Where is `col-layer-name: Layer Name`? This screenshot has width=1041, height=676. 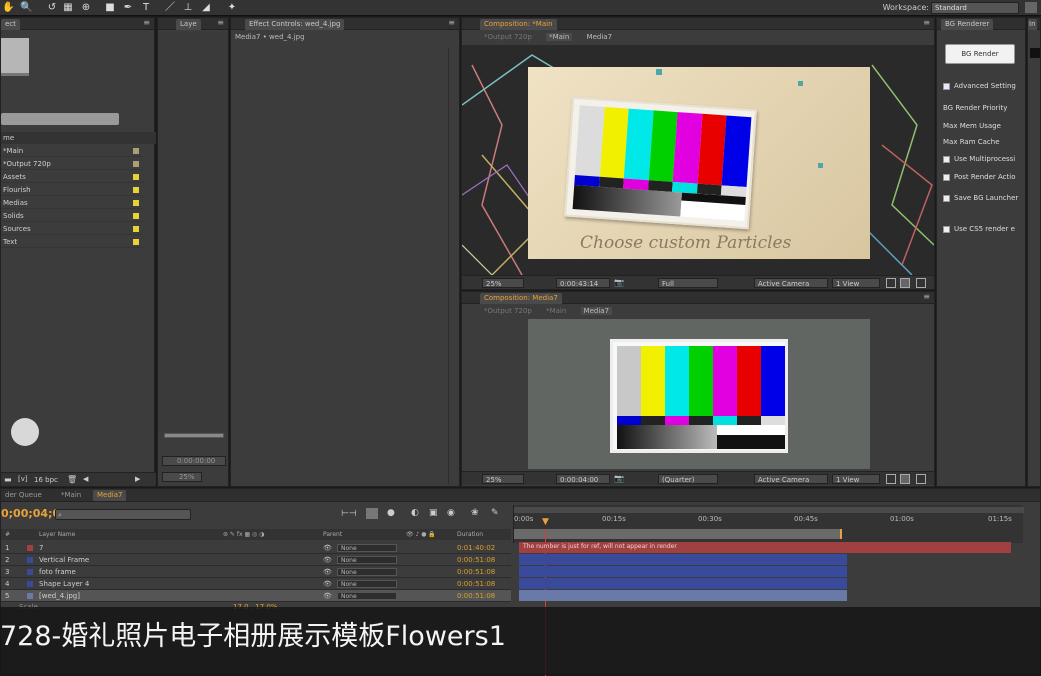
col-layer-name: Layer Name is located at coordinates (57, 534).